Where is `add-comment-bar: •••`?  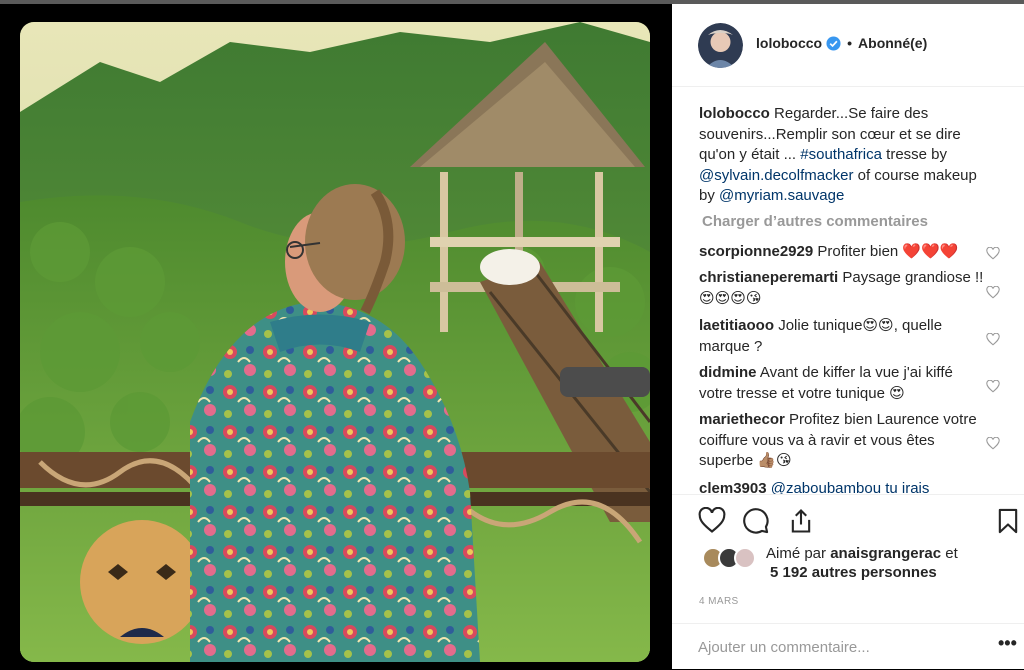 add-comment-bar: ••• is located at coordinates (848, 646).